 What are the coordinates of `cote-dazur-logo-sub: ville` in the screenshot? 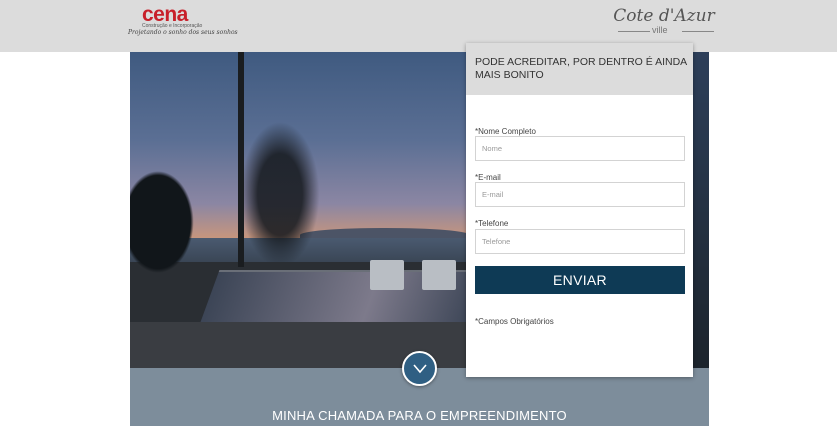 It's located at (660, 30).